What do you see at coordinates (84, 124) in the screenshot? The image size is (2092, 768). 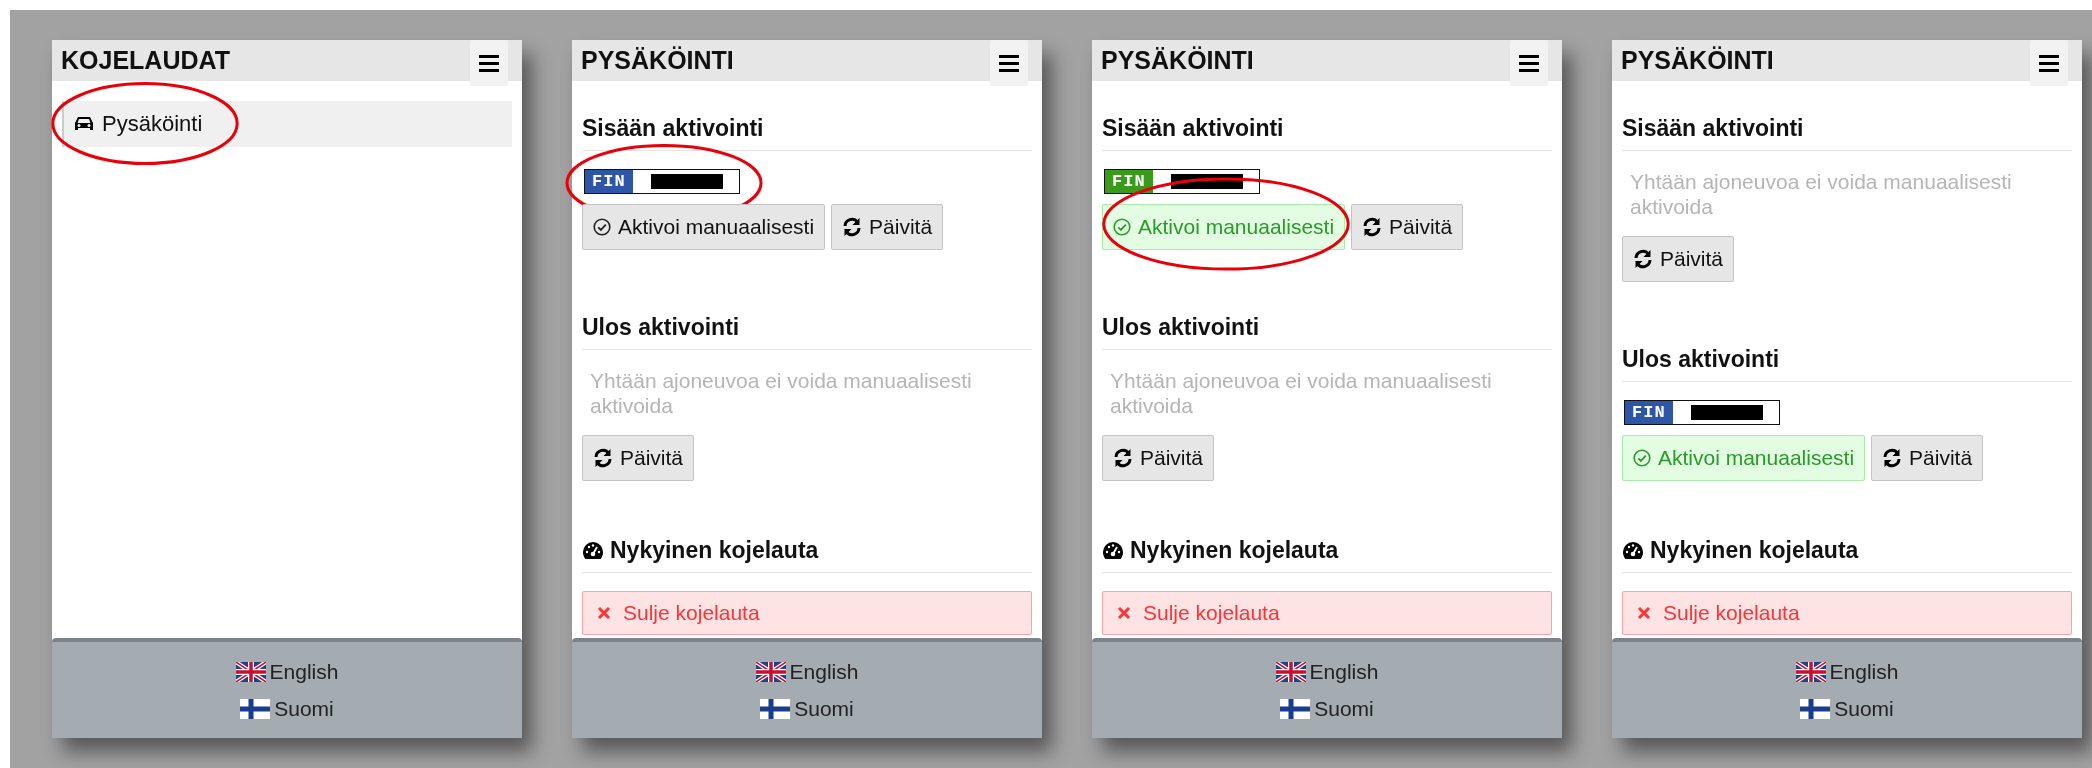 I see `car-icon` at bounding box center [84, 124].